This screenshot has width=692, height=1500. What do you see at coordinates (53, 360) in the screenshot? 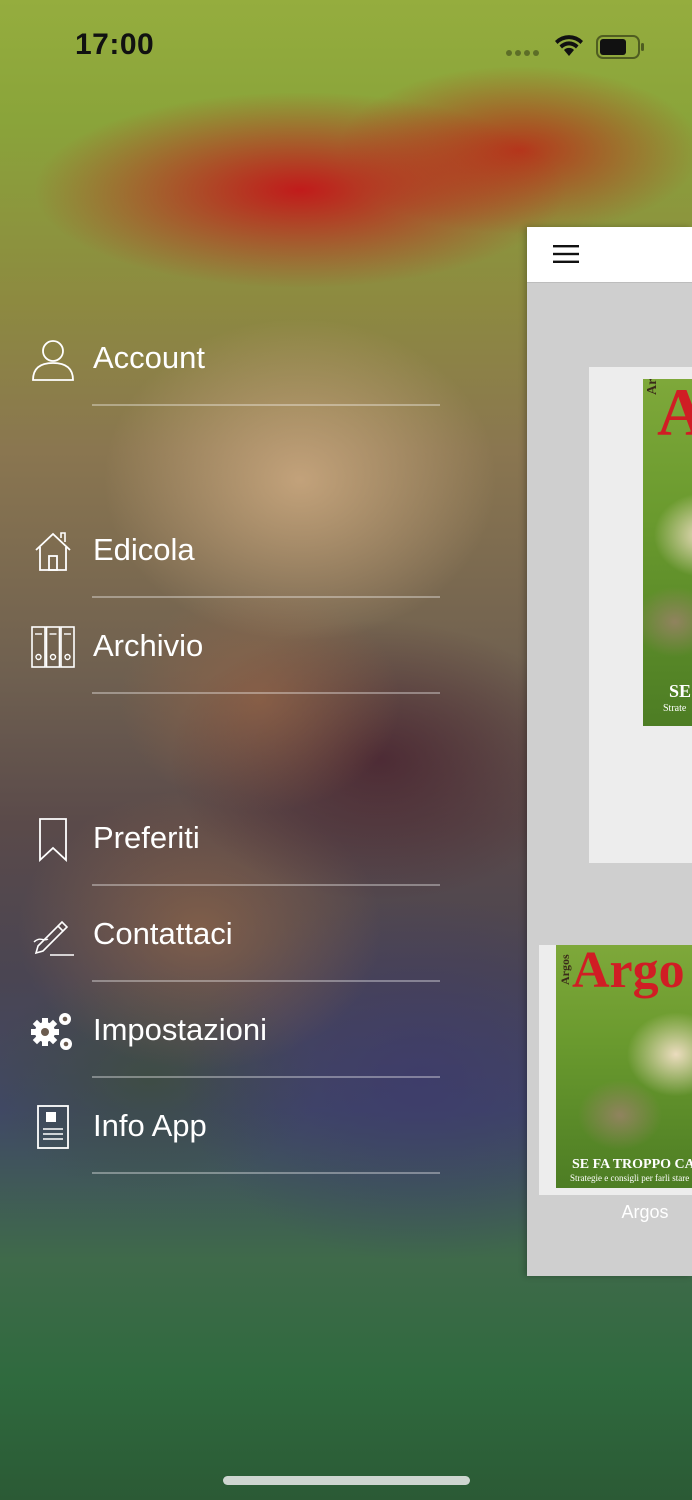
I see `user-icon` at bounding box center [53, 360].